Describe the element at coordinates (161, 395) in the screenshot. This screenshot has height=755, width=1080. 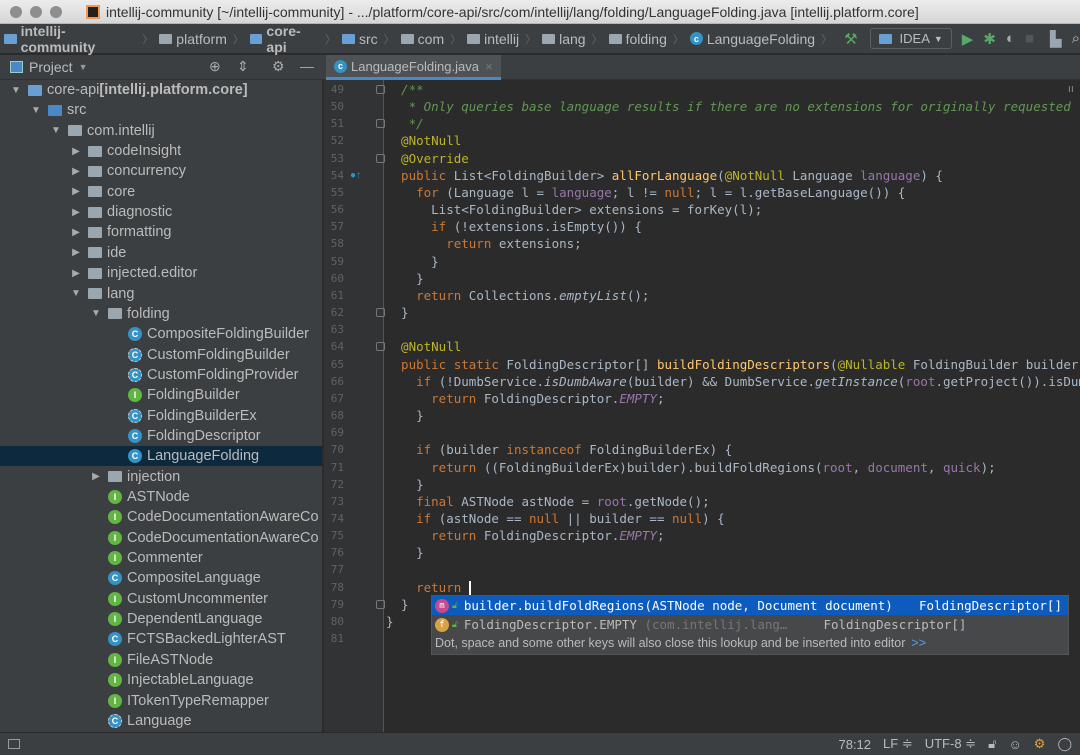
I see `tree-item: I FoldingBuilder` at that location.